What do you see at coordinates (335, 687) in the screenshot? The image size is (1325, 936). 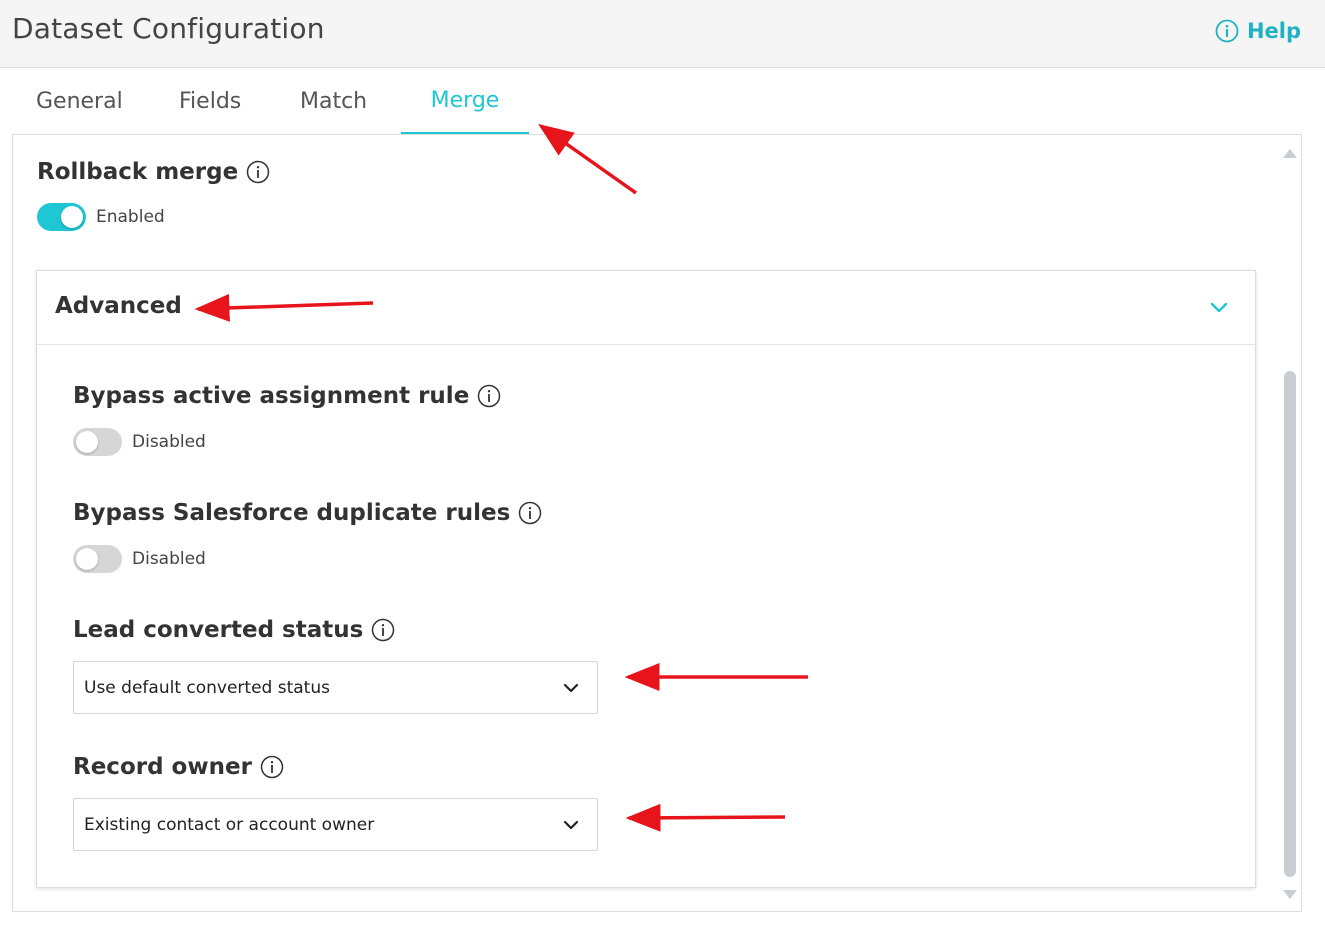 I see `lead-status-select: Use default converted status` at bounding box center [335, 687].